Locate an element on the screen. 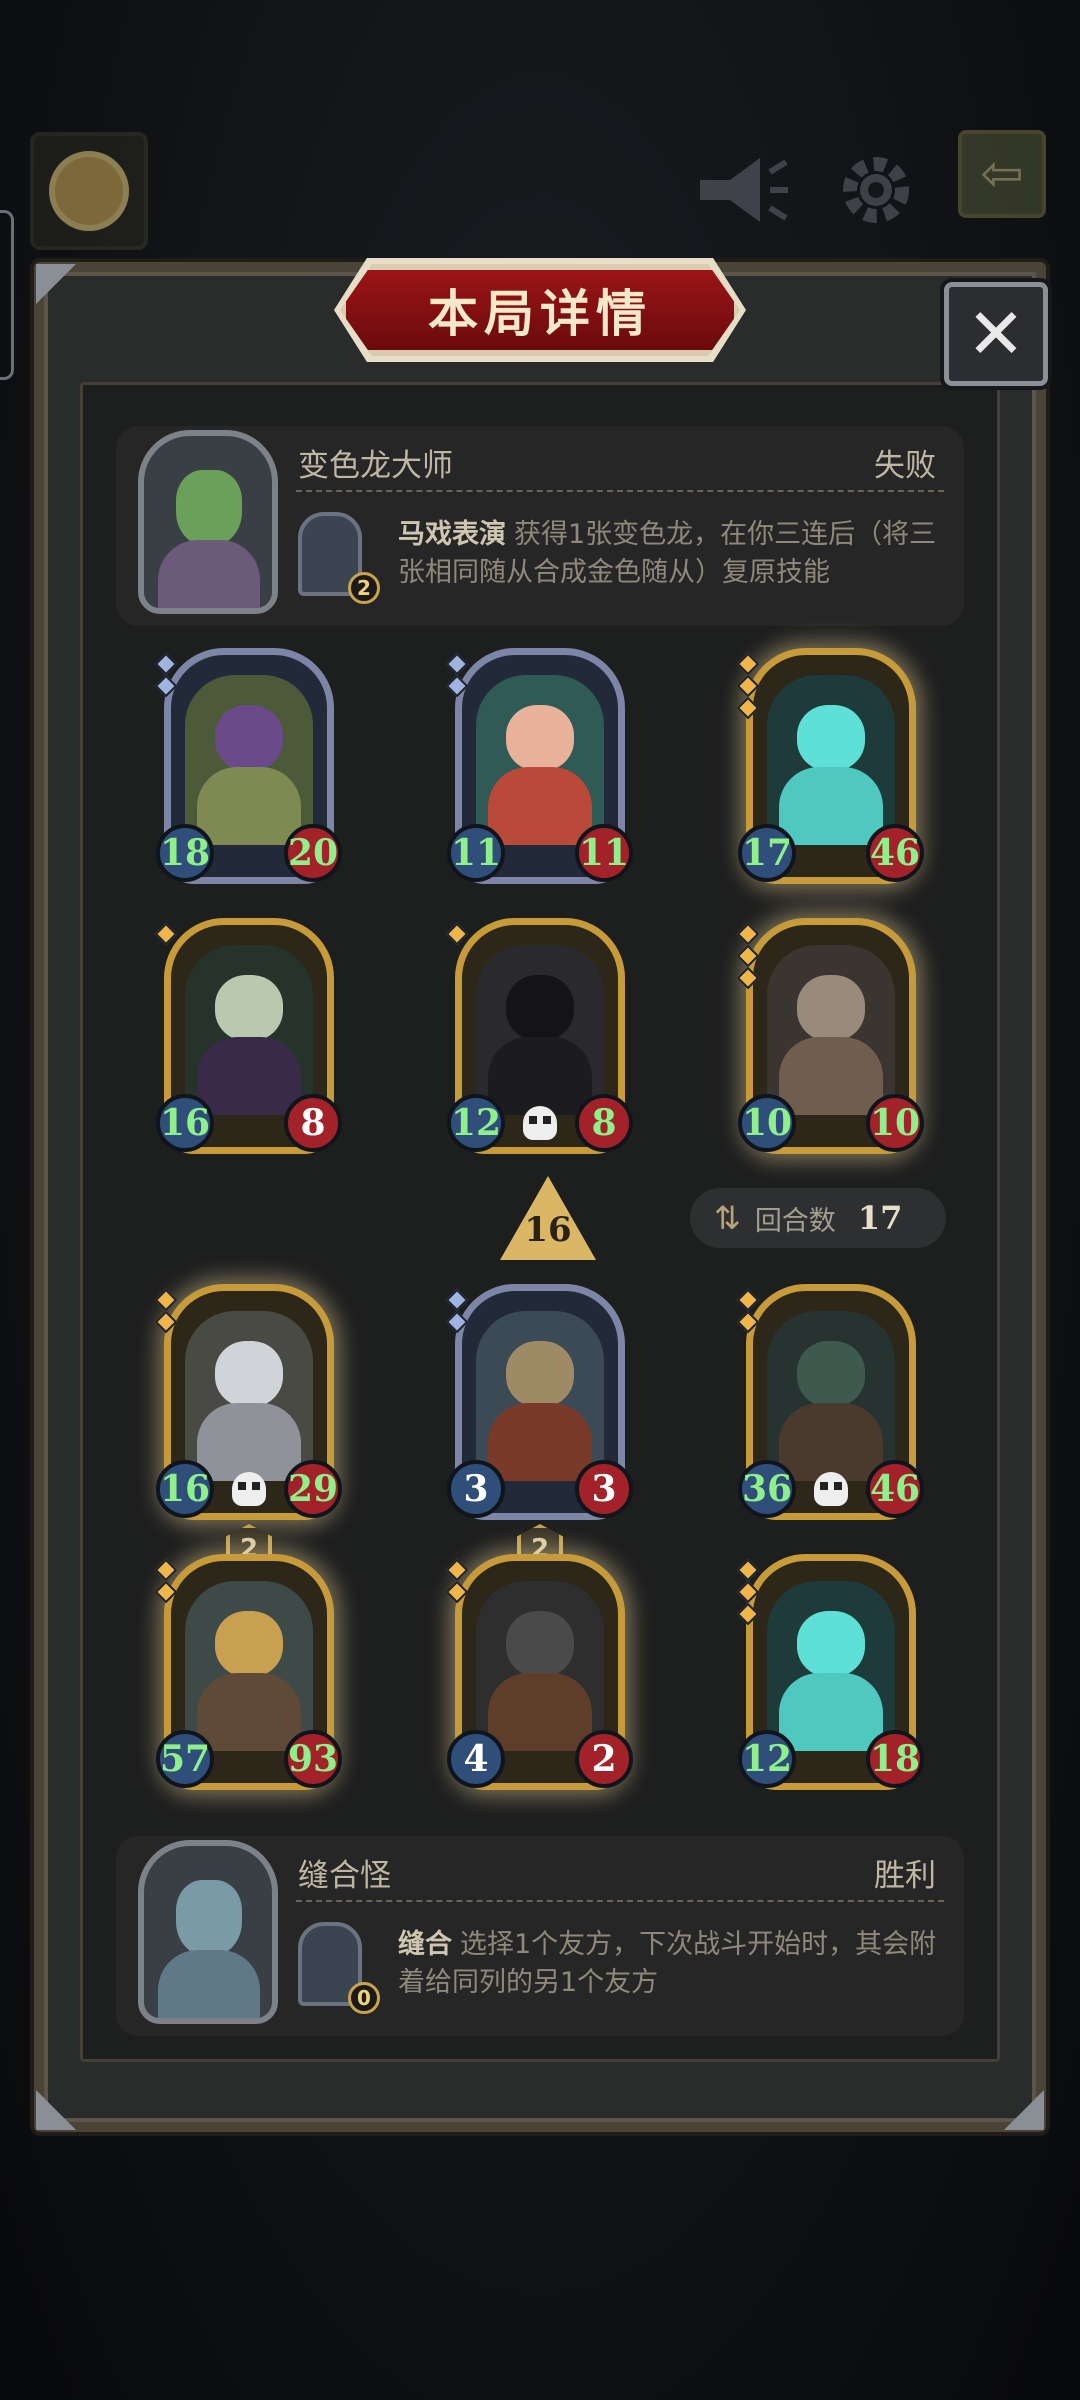  attack-value: 11 is located at coordinates (476, 853).